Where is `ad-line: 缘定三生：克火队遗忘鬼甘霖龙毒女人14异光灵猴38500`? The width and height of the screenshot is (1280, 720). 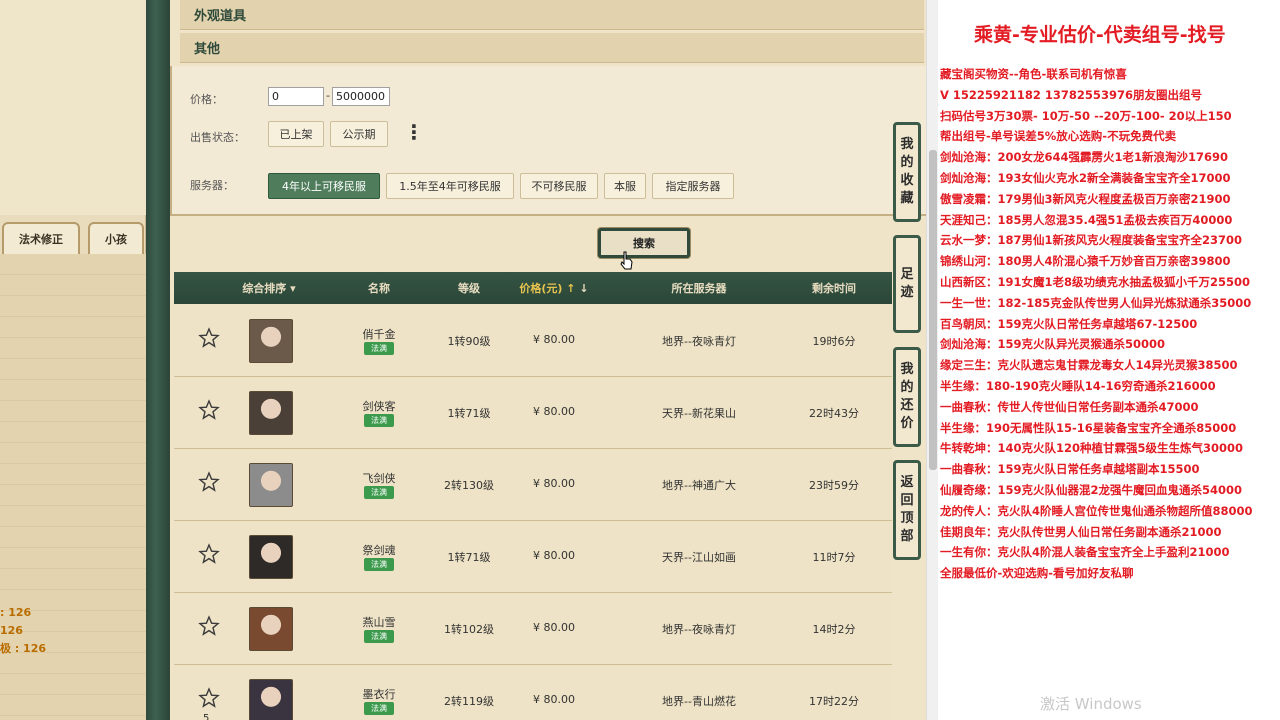
ad-line: 缘定三生：克火队遗忘鬼甘霖龙毒女人14异光灵猴38500 is located at coordinates (1089, 365).